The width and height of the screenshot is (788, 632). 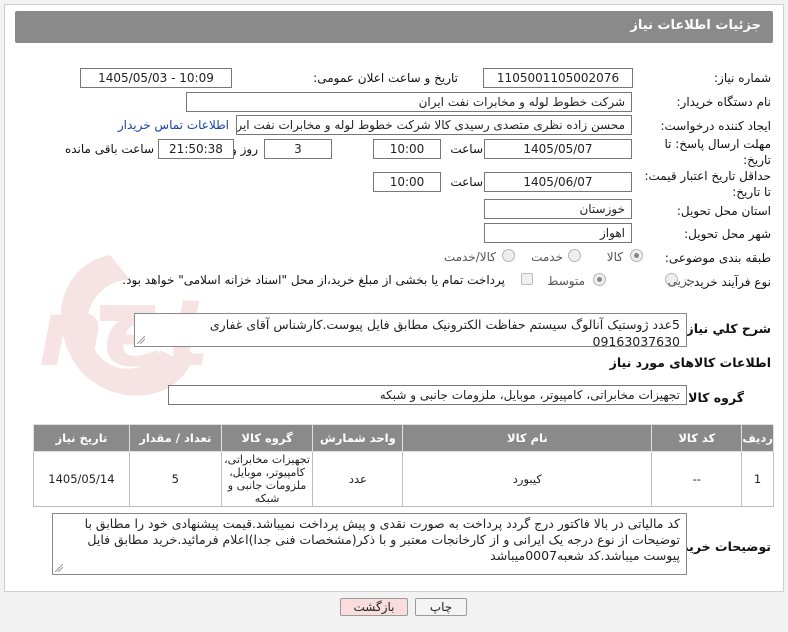 I want to click on validity-date-field: 1405/06/07, so click(x=558, y=182).